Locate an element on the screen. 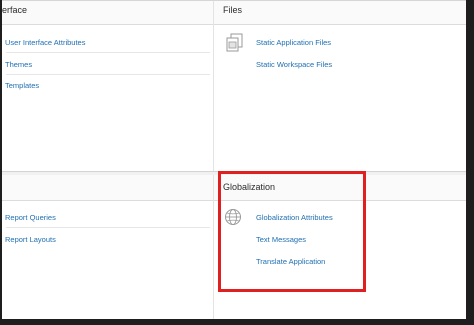 The height and width of the screenshot is (325, 474). link-static-workspace-files: Static Workspace Files is located at coordinates (294, 64).